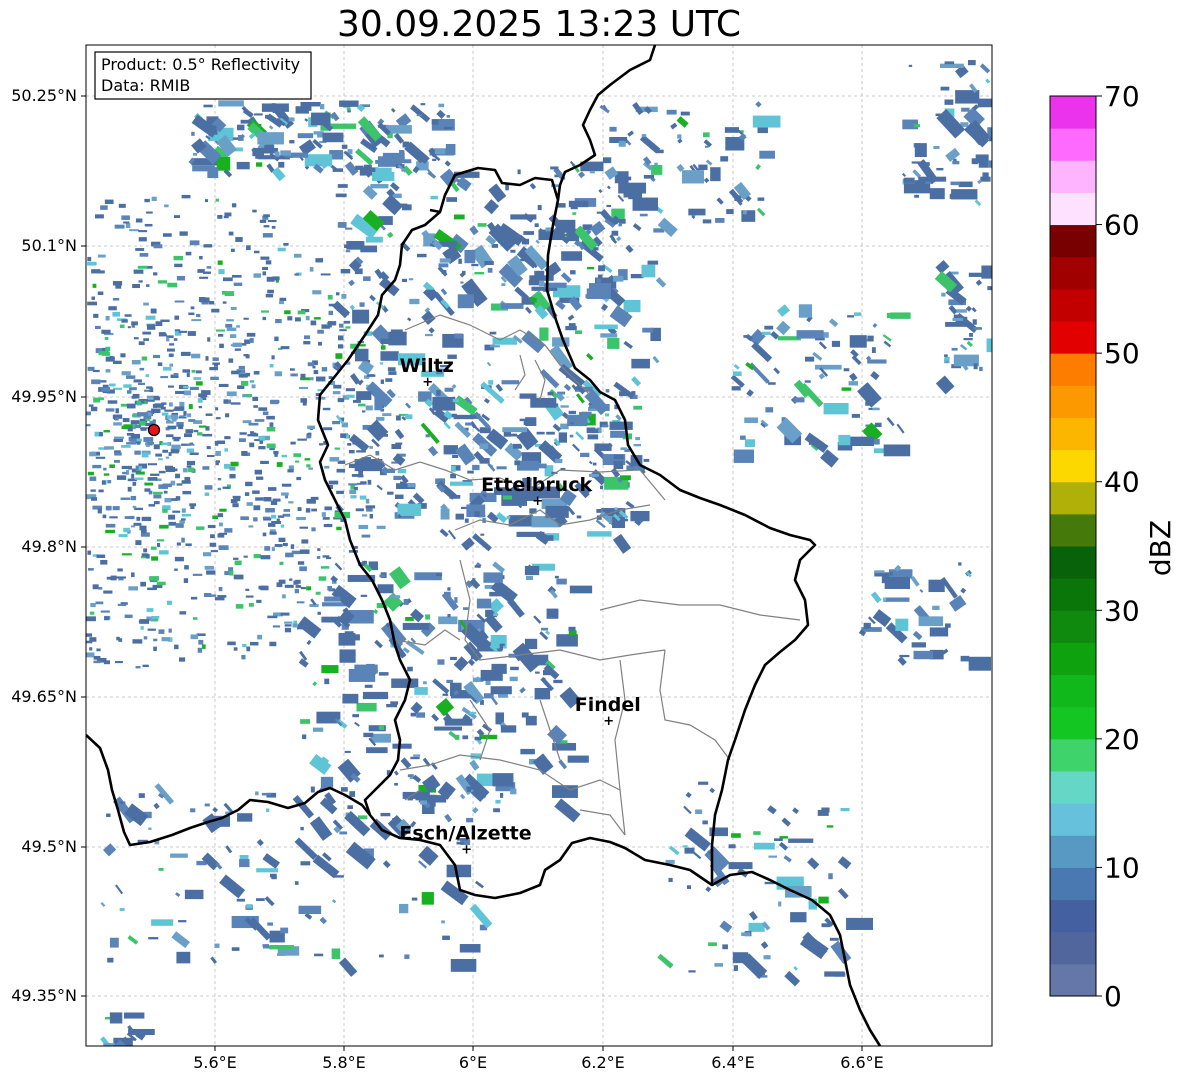  Describe the element at coordinates (1122, 482) in the screenshot. I see `colorbar-tick-label: 40` at that location.